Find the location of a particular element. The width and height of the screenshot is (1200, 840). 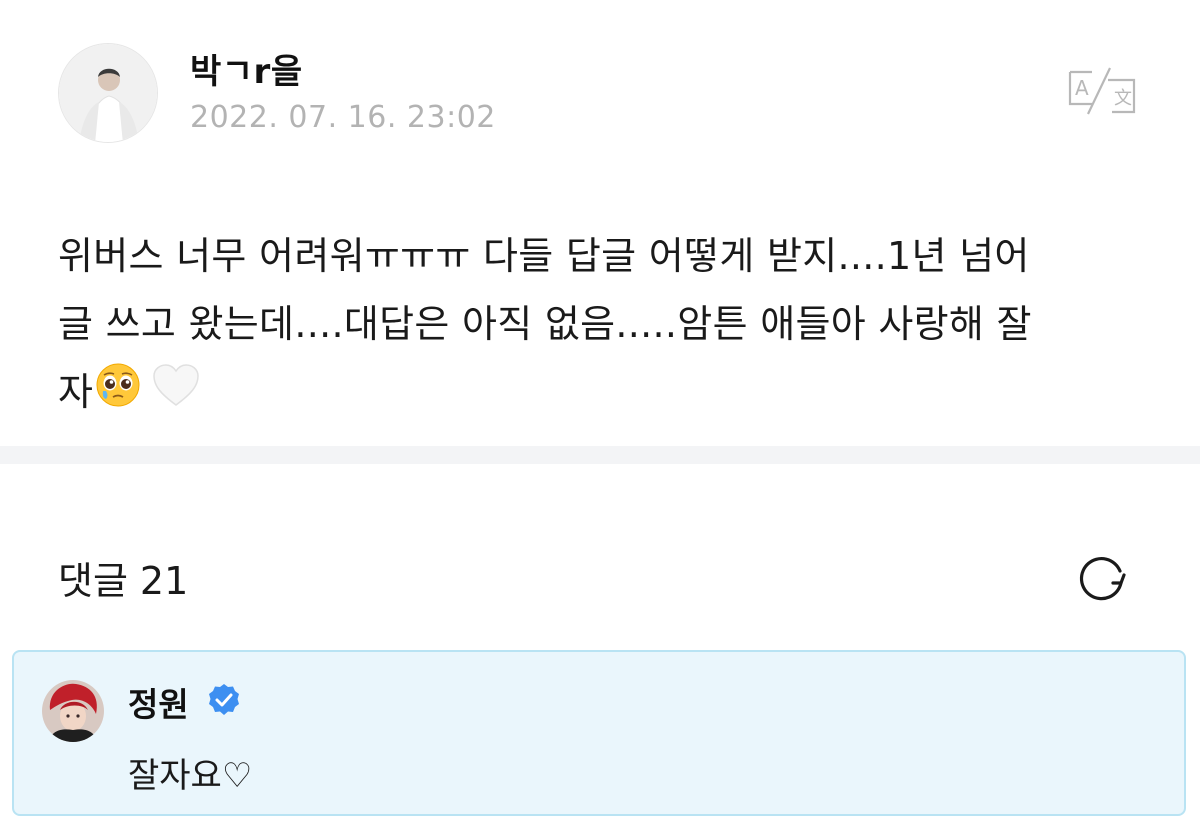

translate-icon: A 文 is located at coordinates (1102, 91).